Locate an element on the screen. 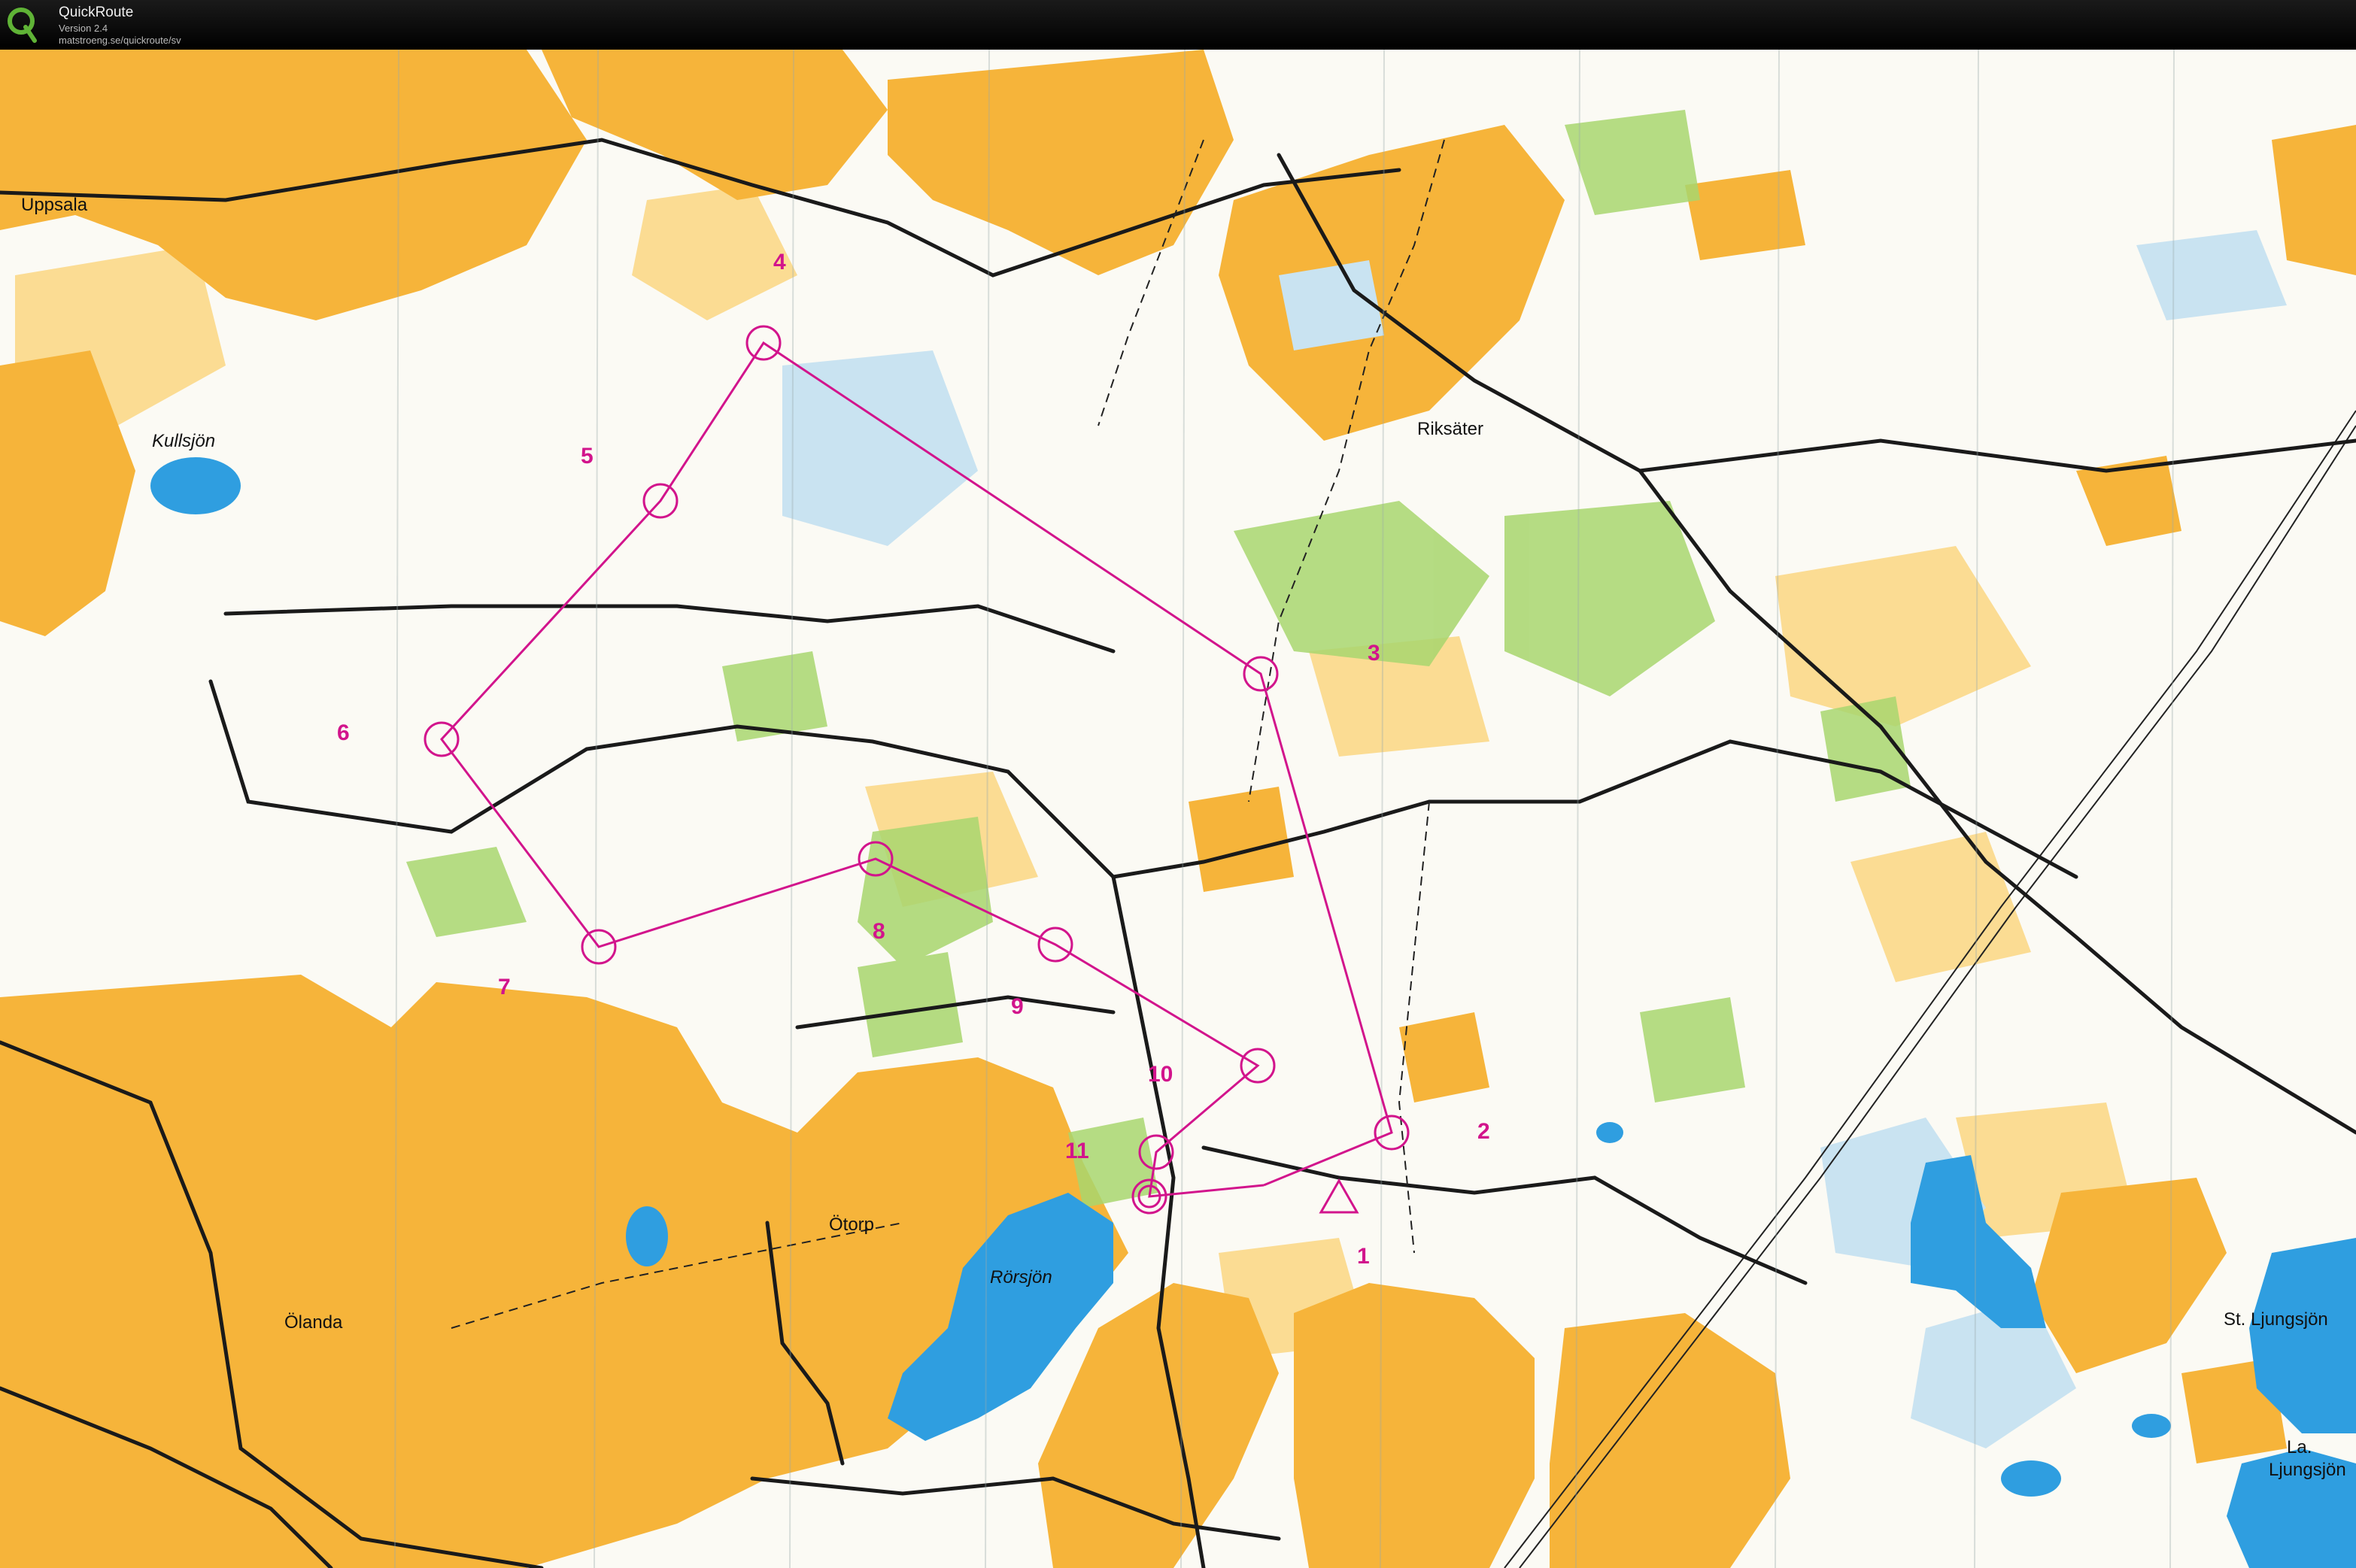 The width and height of the screenshot is (2356, 1568). place-kullsjon: Kullsjön is located at coordinates (183, 441).